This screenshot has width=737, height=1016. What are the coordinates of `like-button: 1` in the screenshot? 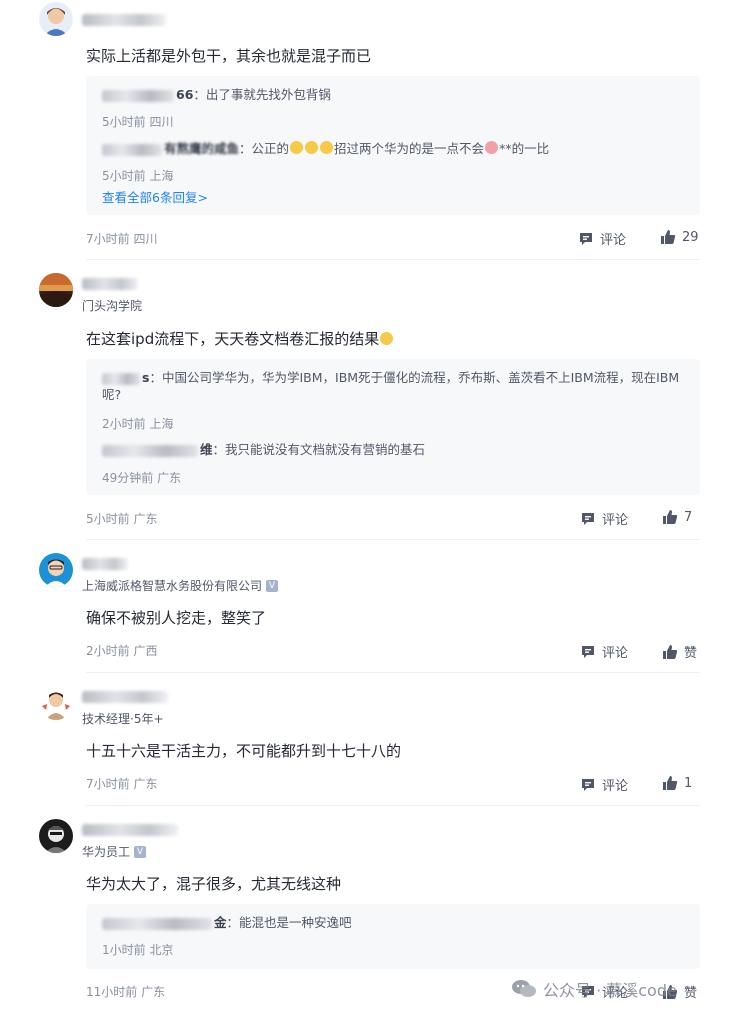 It's located at (677, 783).